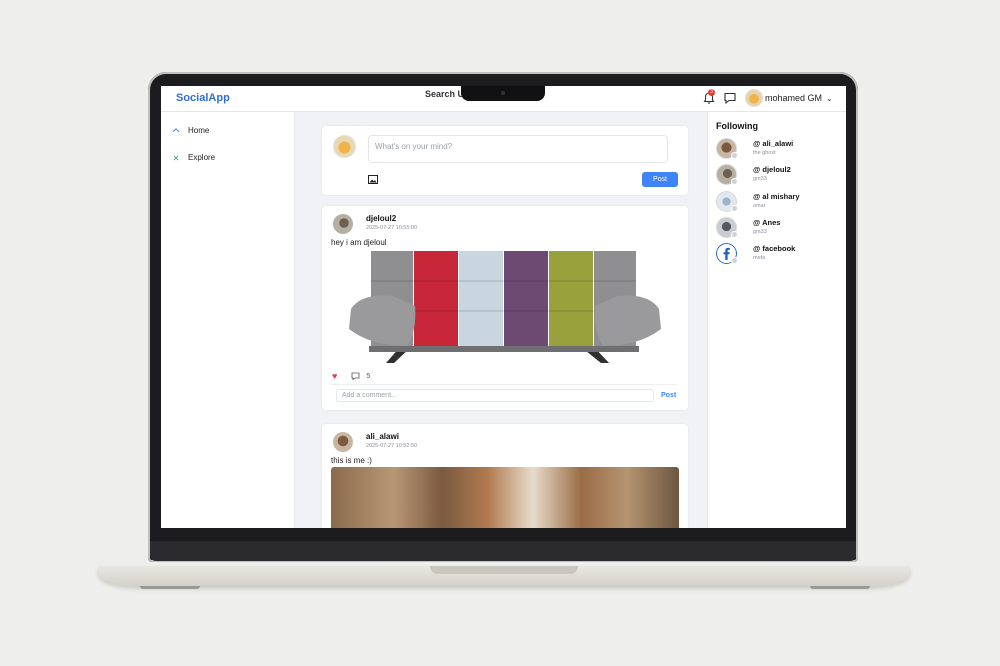 The image size is (1000, 666). What do you see at coordinates (203, 98) in the screenshot?
I see `brand-logo: SocialApp` at bounding box center [203, 98].